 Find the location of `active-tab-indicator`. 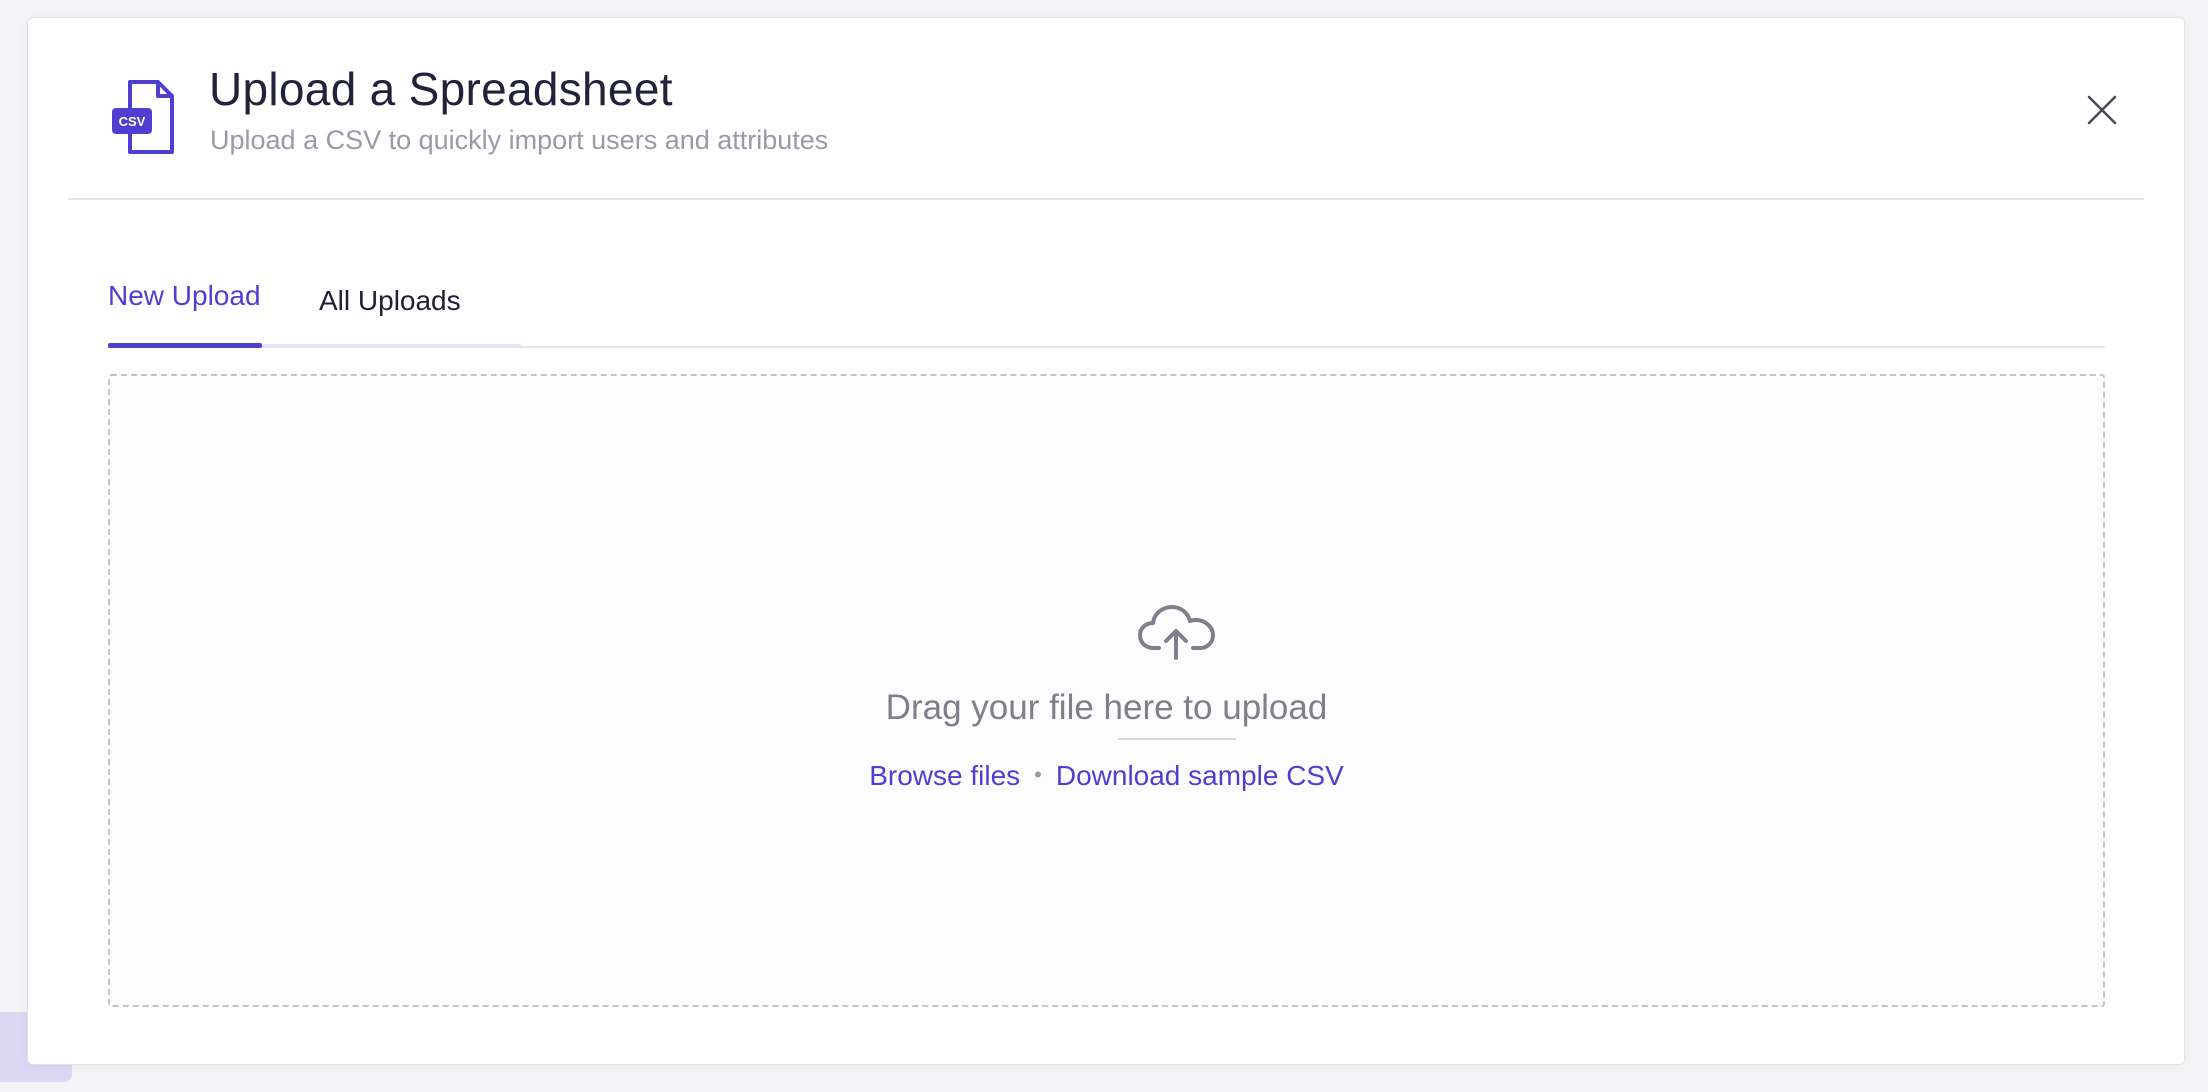

active-tab-indicator is located at coordinates (185, 345).